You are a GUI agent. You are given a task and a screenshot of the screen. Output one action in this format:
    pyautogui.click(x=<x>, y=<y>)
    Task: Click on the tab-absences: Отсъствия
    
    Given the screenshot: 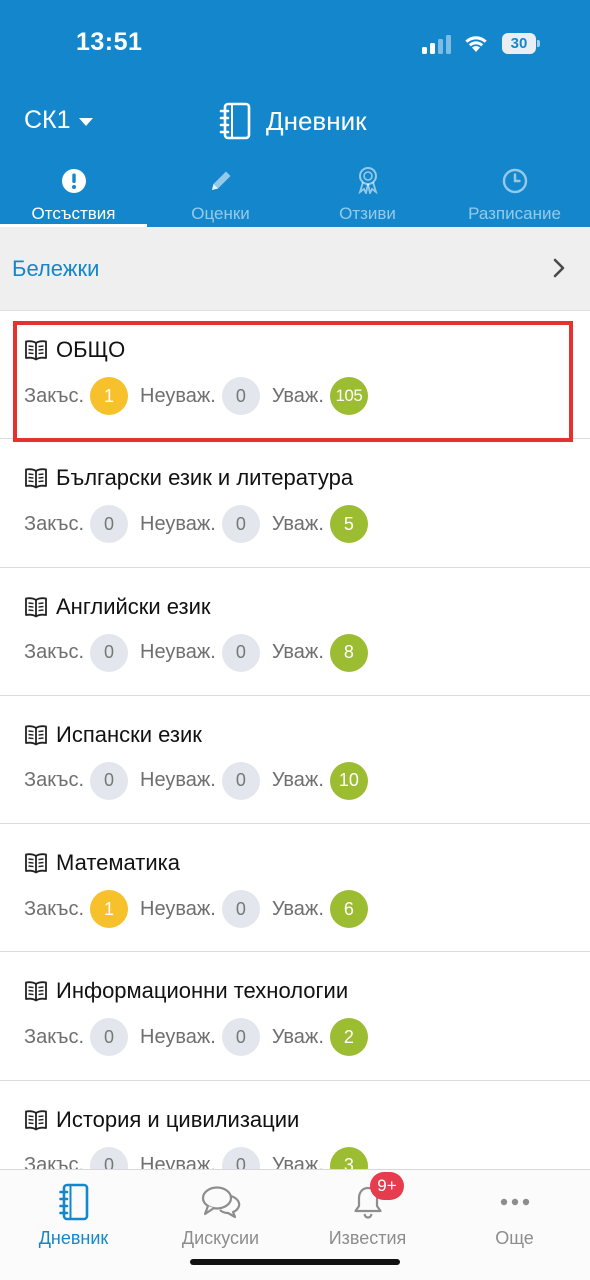 What is the action you would take?
    pyautogui.click(x=73, y=193)
    